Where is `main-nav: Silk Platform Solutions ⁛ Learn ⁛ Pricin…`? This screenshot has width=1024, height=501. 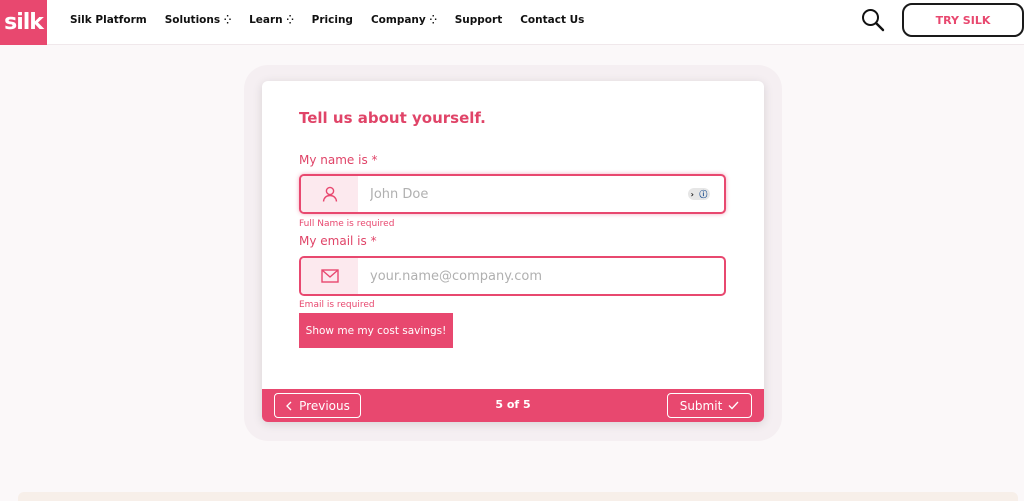
main-nav: Silk Platform Solutions ⁛ Learn ⁛ Pricin… is located at coordinates (336, 20).